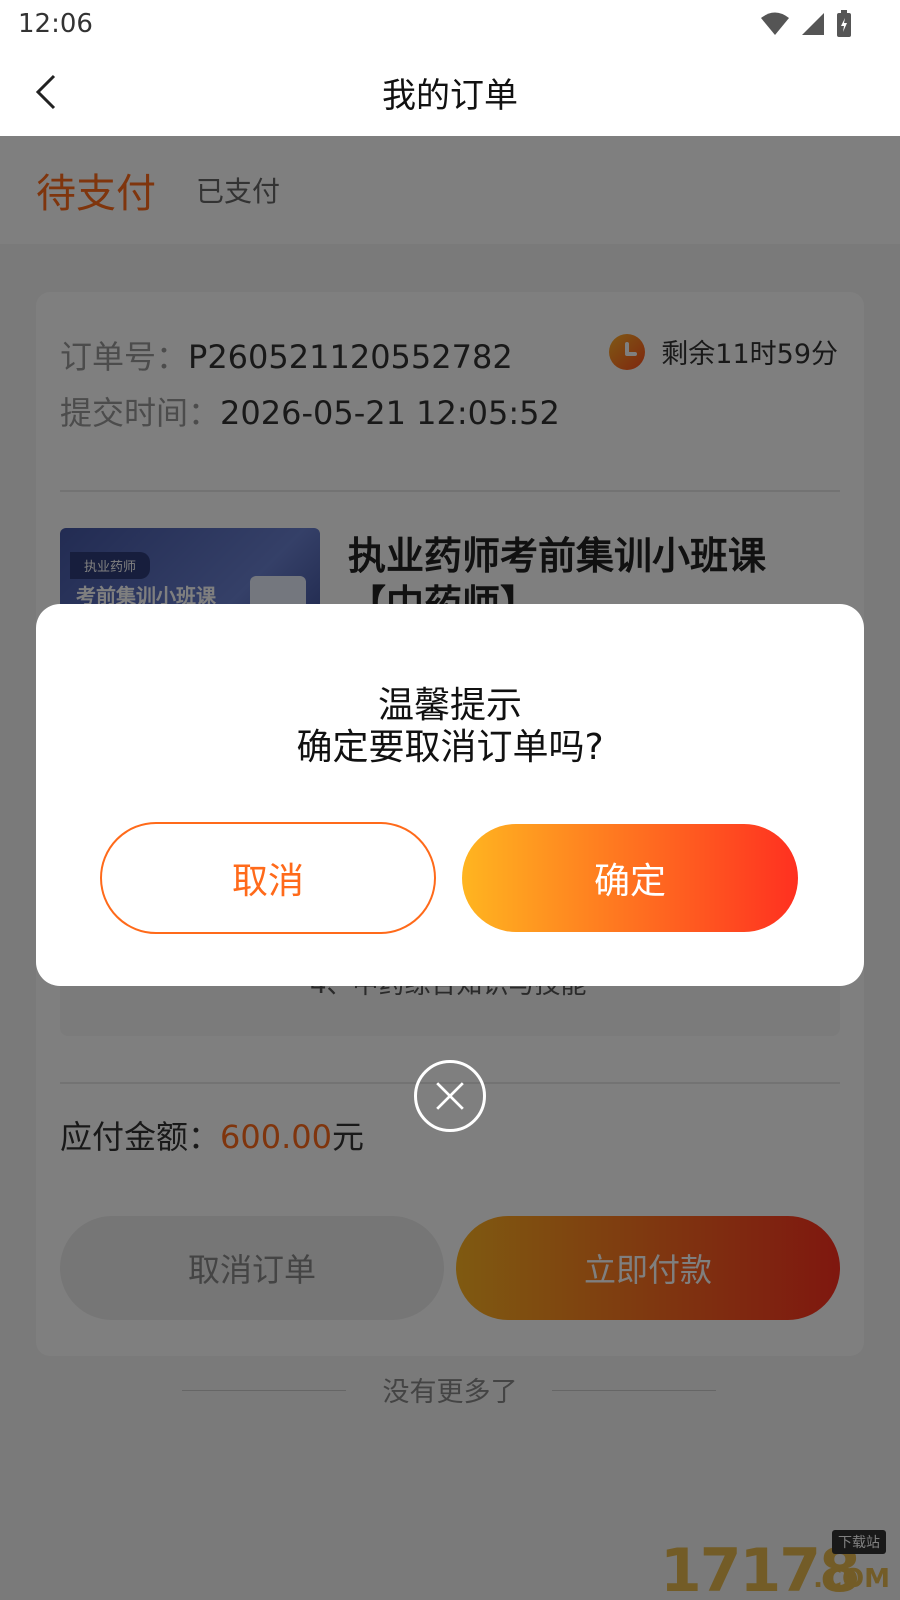  I want to click on dialog-message: 确定要取消订单吗?, so click(450, 747).